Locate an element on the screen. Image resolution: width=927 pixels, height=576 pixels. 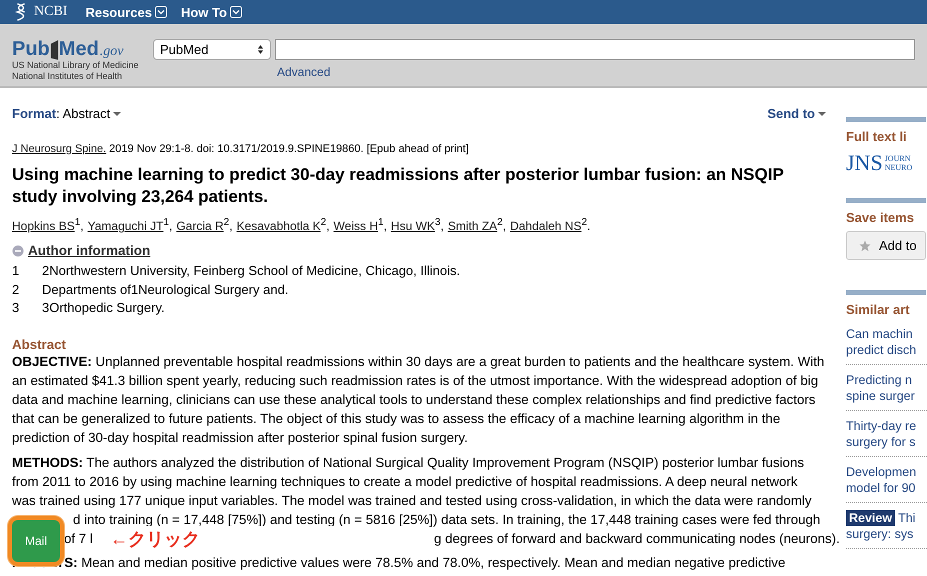
abstract-text-line: d into training (n = 17,448 [75%]) and testing (n = 5816 [25%]) data sets. In training, the 17,448 training cases were fed through is located at coordinates (446, 519).